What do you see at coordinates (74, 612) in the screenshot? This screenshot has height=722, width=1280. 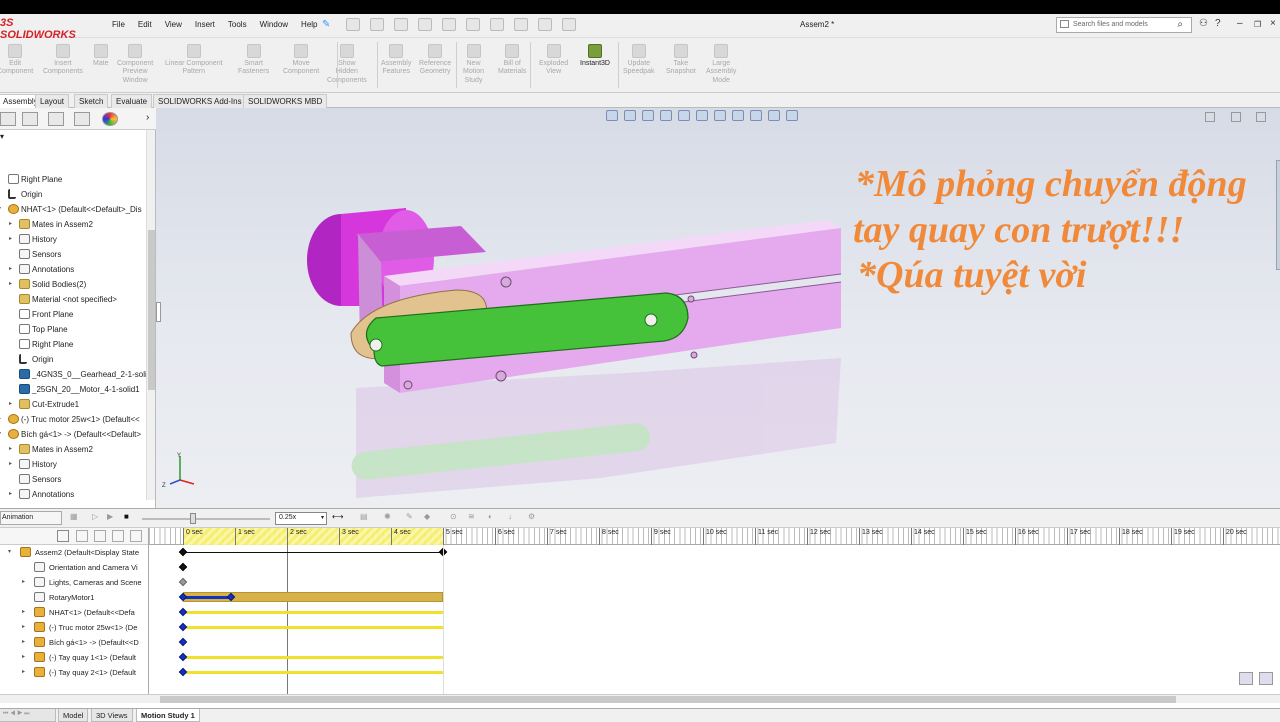 I see `motion-item-nhat-1-default-defa: ▸ NHAT<1> (Default<<Defa` at bounding box center [74, 612].